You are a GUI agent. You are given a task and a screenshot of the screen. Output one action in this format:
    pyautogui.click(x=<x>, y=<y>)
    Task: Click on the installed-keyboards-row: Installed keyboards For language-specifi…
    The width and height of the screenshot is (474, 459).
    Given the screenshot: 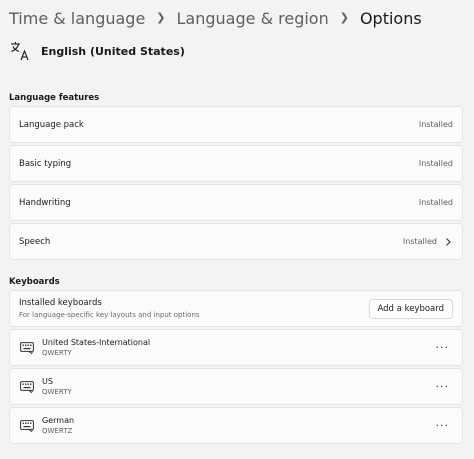 What is the action you would take?
    pyautogui.click(x=236, y=308)
    